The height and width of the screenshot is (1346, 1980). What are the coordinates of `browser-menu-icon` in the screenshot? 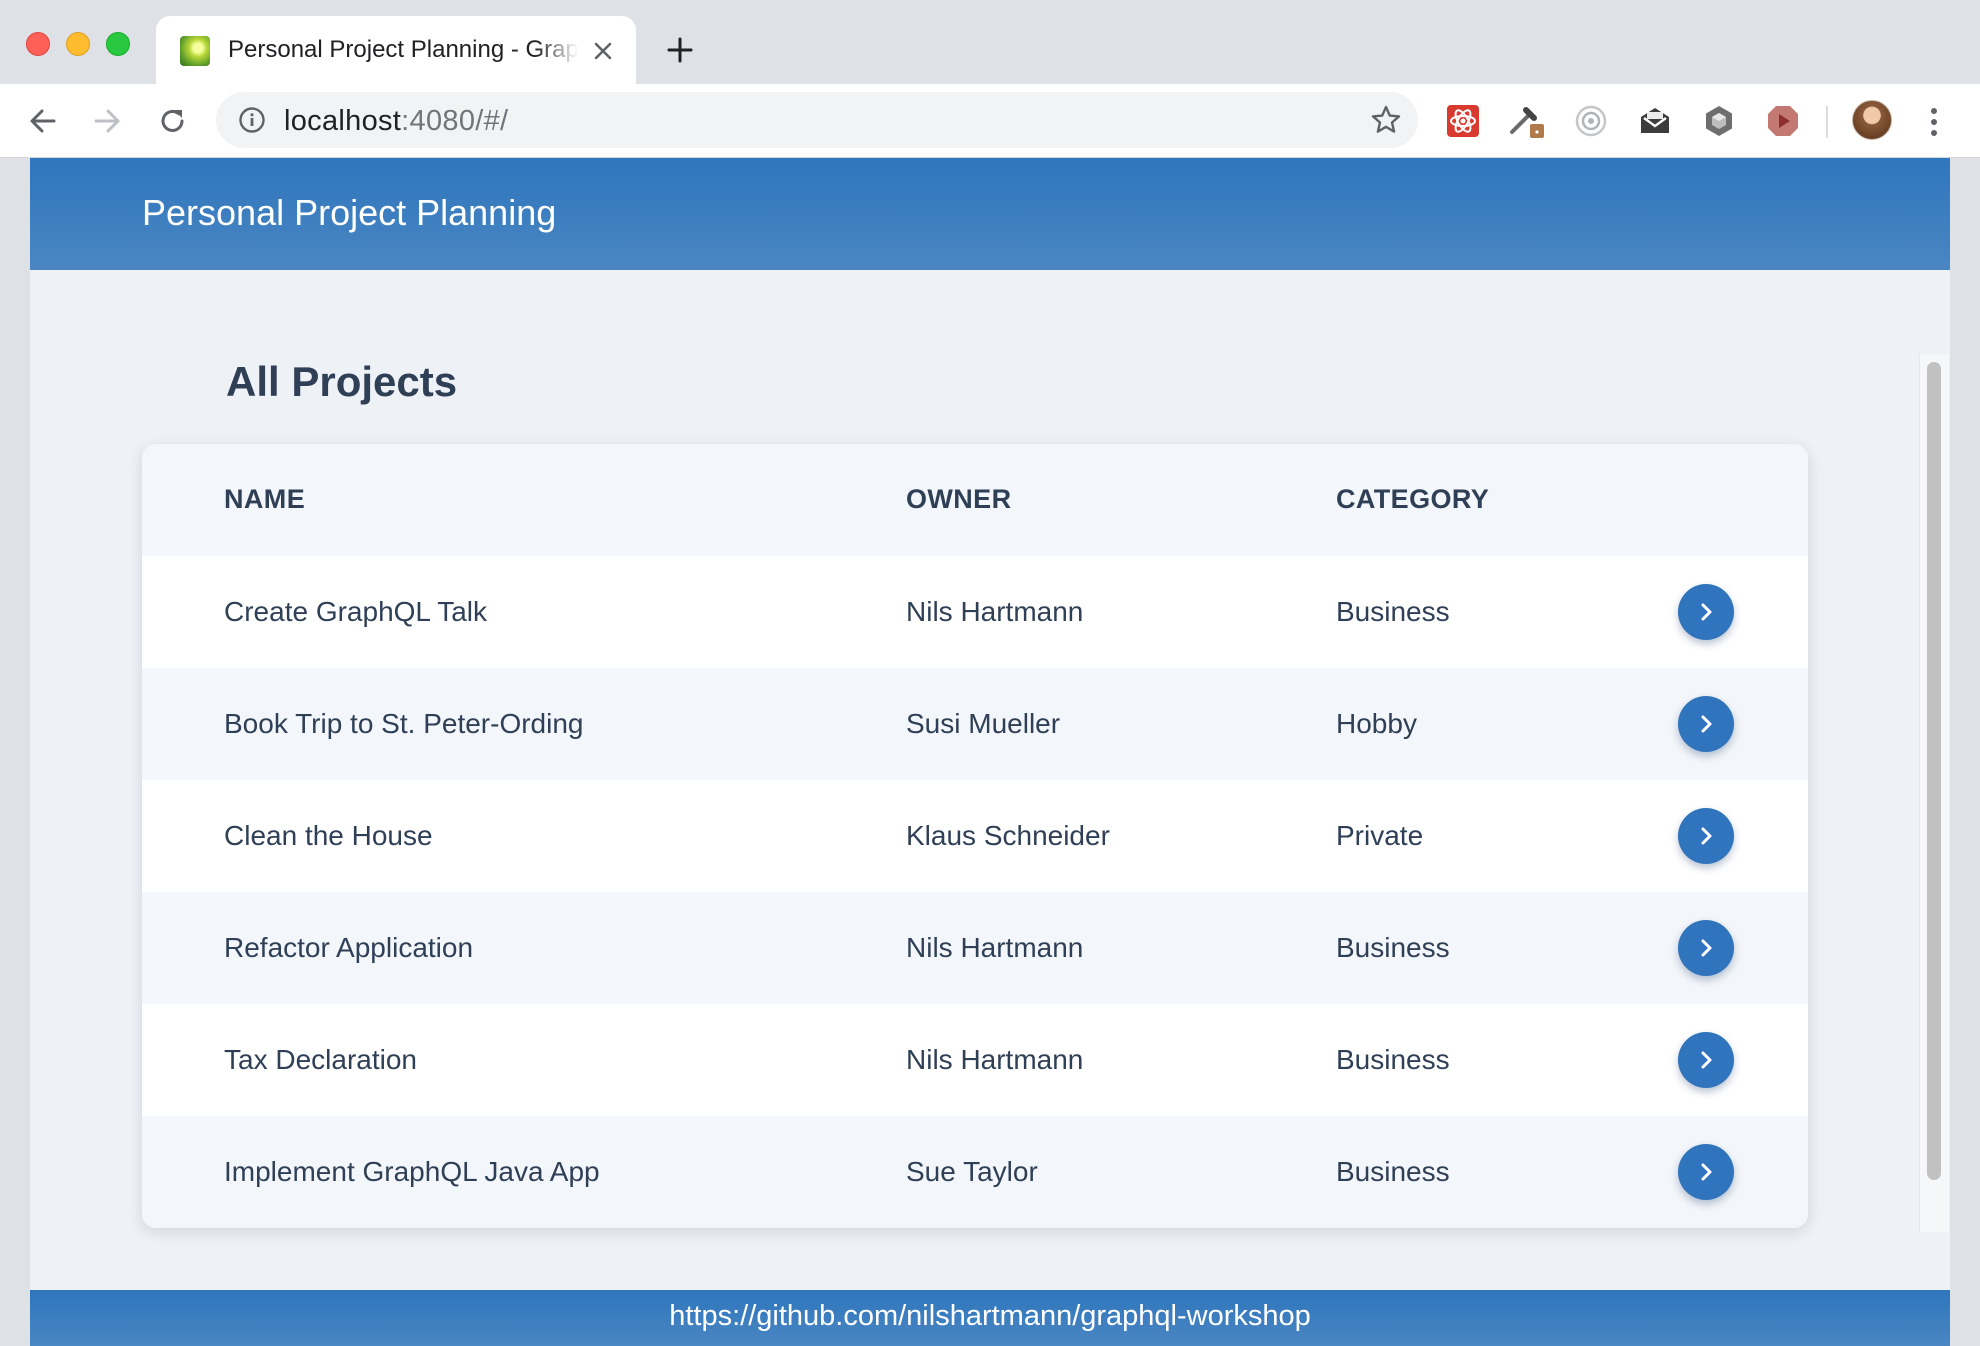 It's located at (1934, 122).